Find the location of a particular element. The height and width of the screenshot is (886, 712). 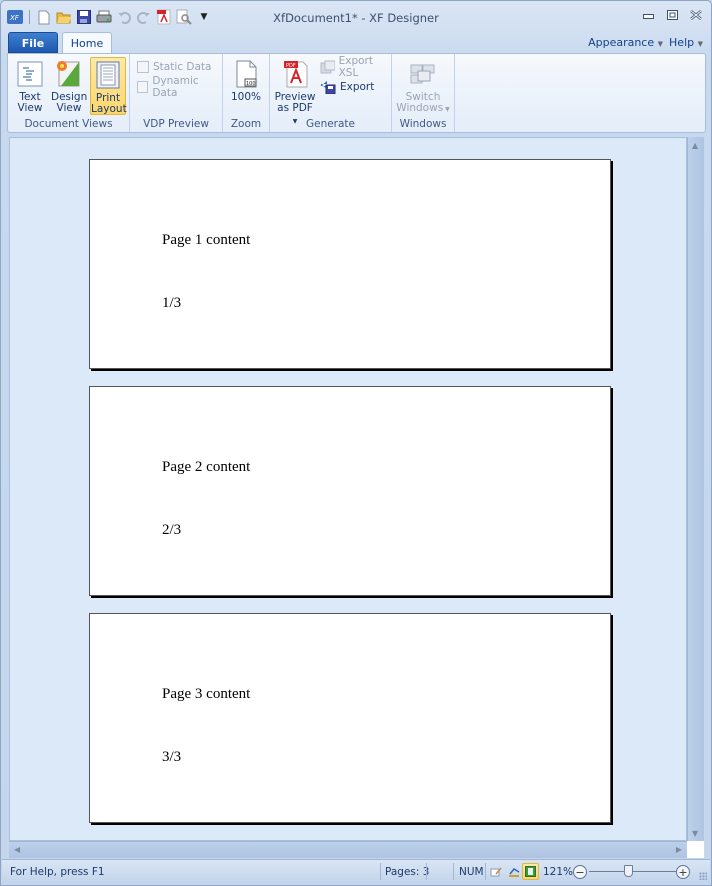

scrollbar-corner is located at coordinates (695, 849).